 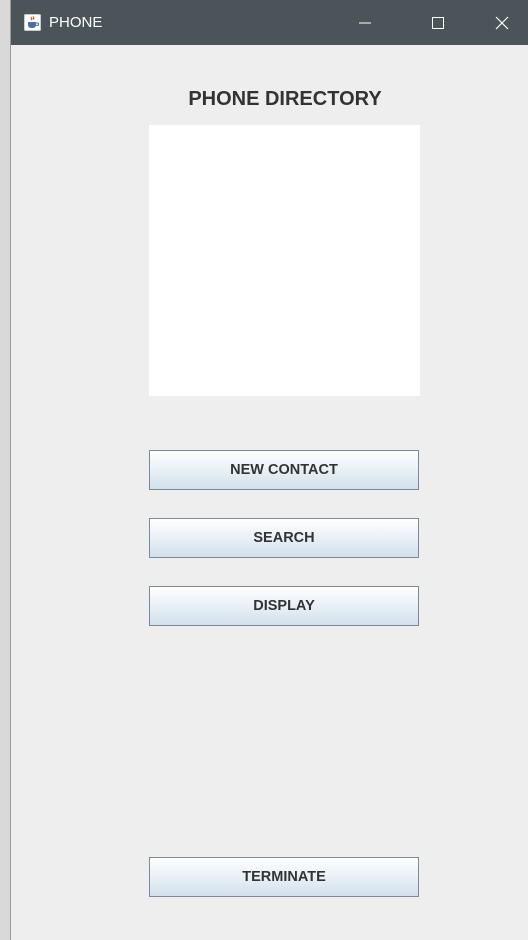 I want to click on minimize-button, so click(x=365, y=22).